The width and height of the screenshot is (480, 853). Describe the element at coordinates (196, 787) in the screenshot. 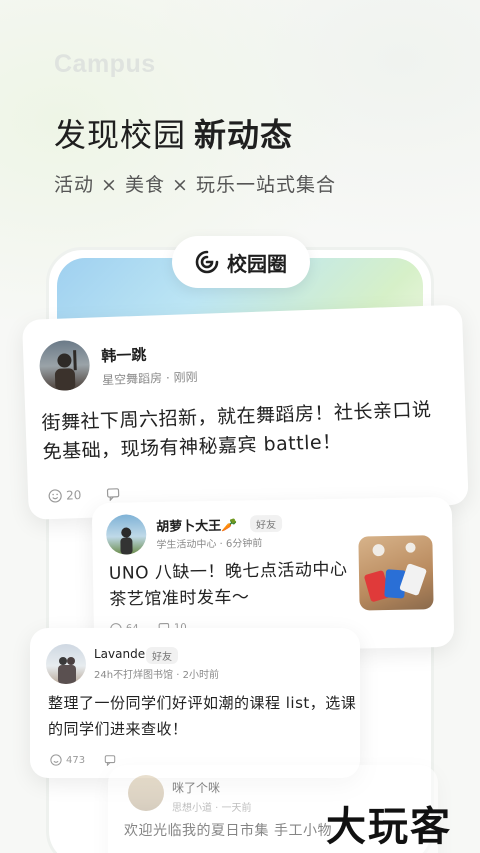

I see `post-author: 咪了个咪` at that location.